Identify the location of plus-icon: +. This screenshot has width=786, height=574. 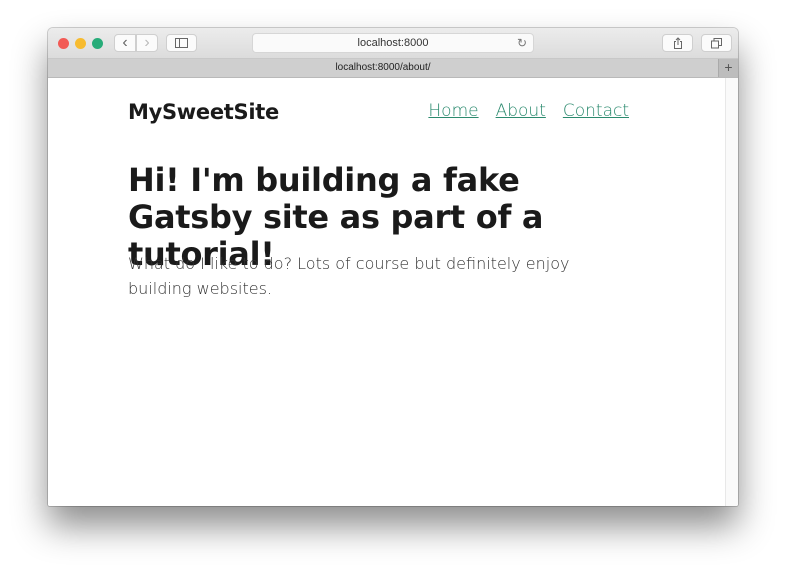
(728, 67).